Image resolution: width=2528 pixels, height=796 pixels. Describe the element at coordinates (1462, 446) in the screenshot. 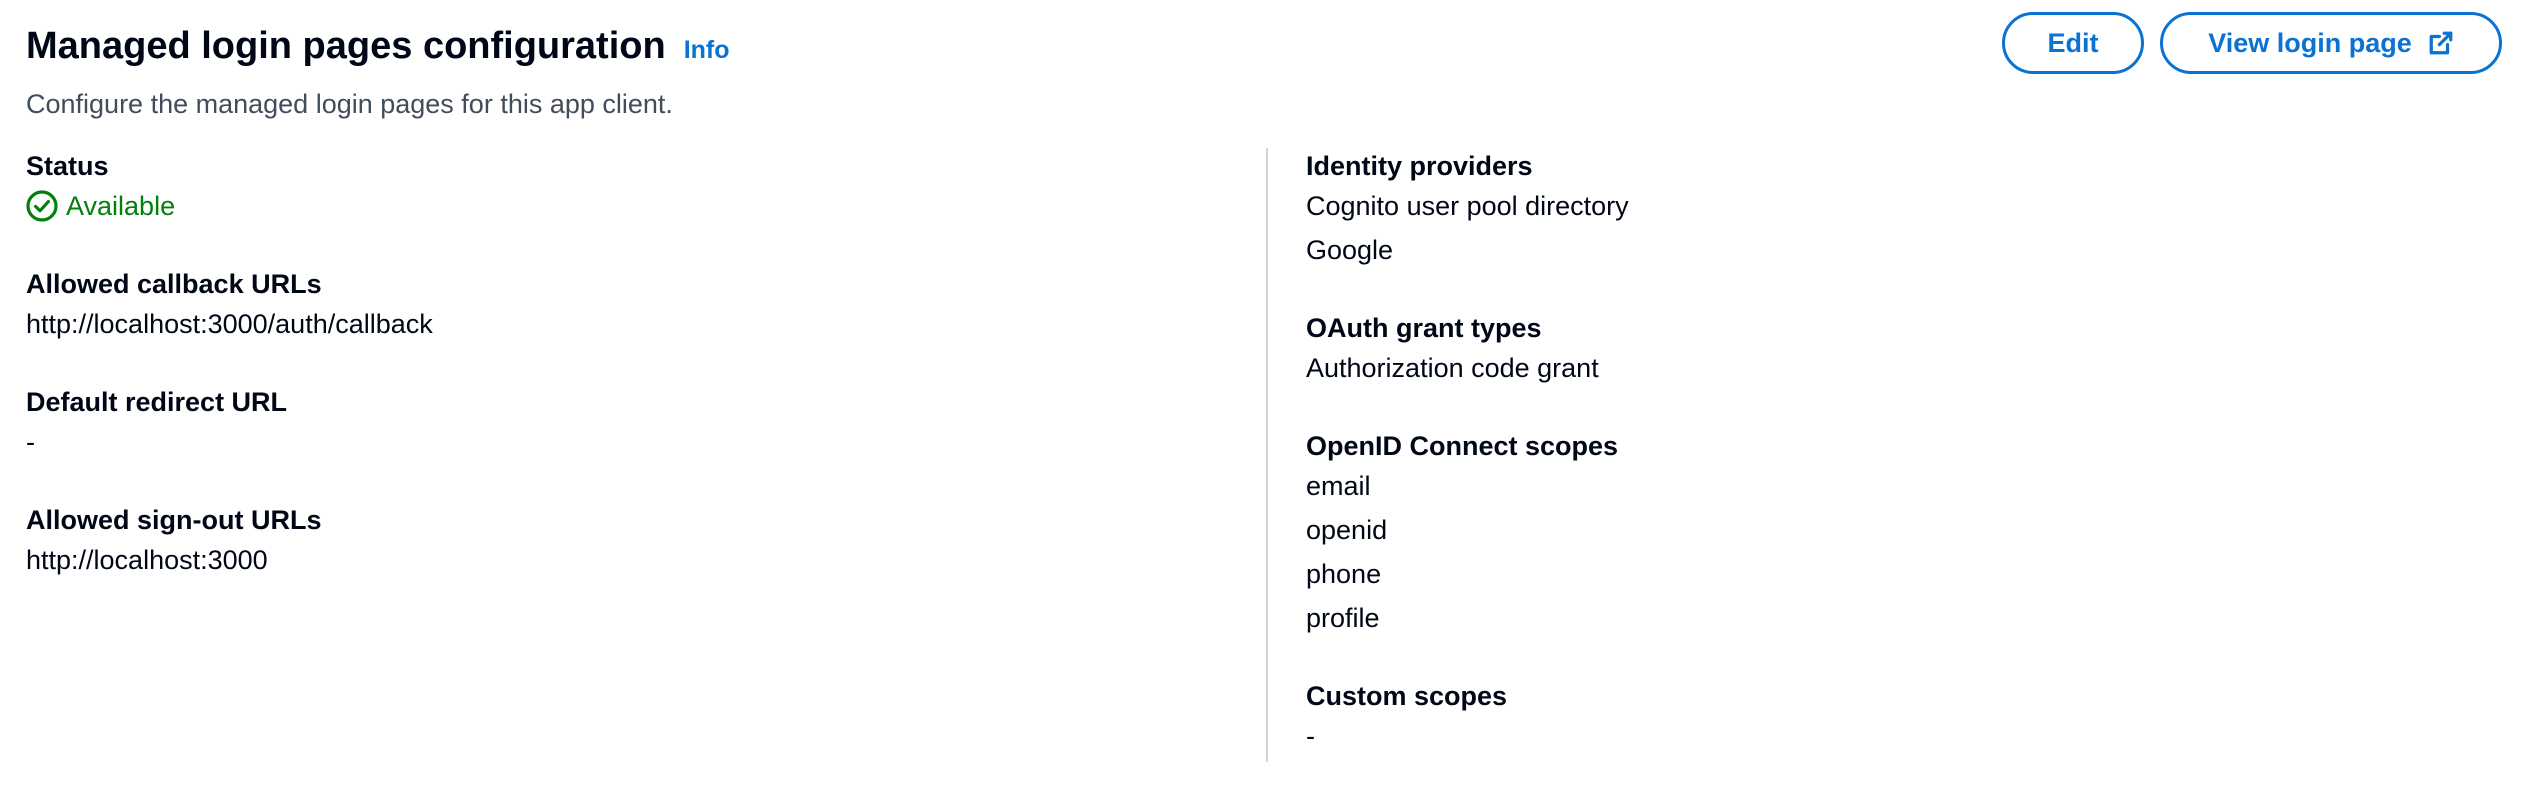

I see `openid-scopes-label: OpenID Connect scopes` at that location.